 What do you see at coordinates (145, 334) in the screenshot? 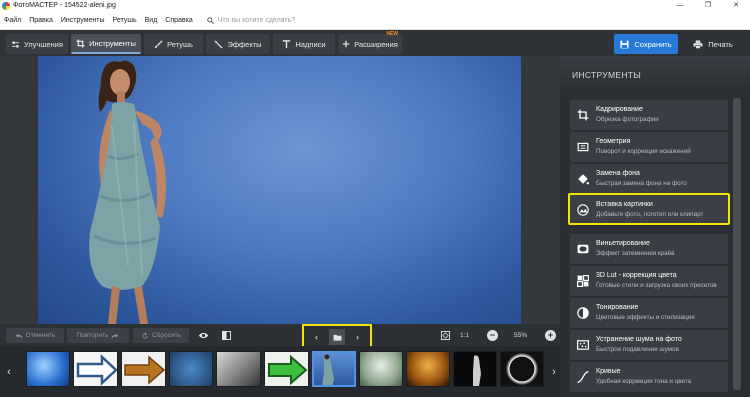
I see `reset-icon` at bounding box center [145, 334].